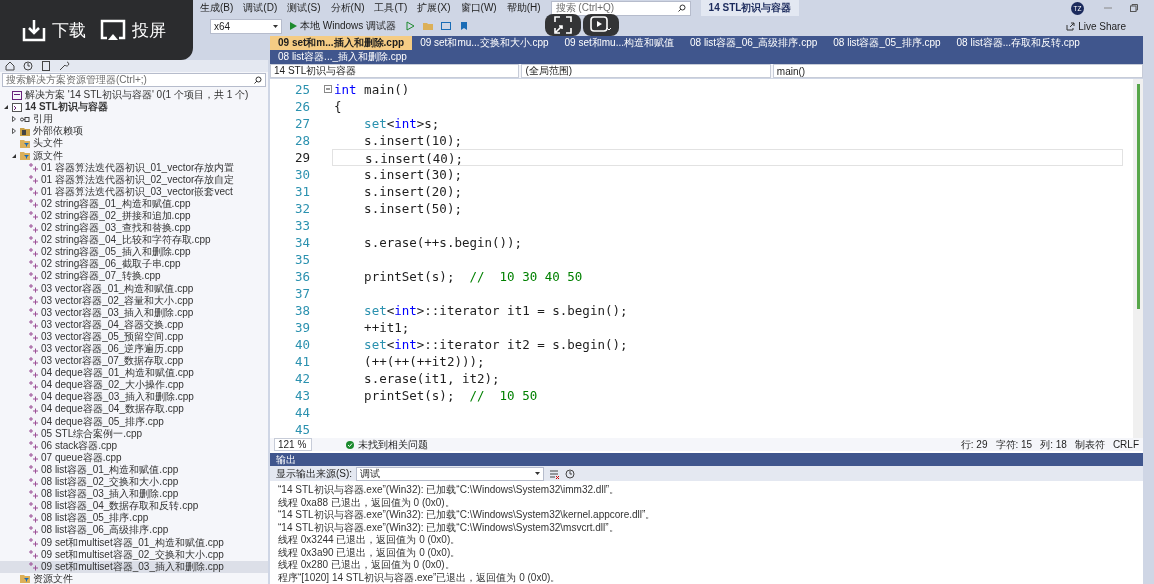  What do you see at coordinates (484, 43) in the screenshot?
I see `file-tab: 09 set和mu...交换和大小.cpp` at bounding box center [484, 43].